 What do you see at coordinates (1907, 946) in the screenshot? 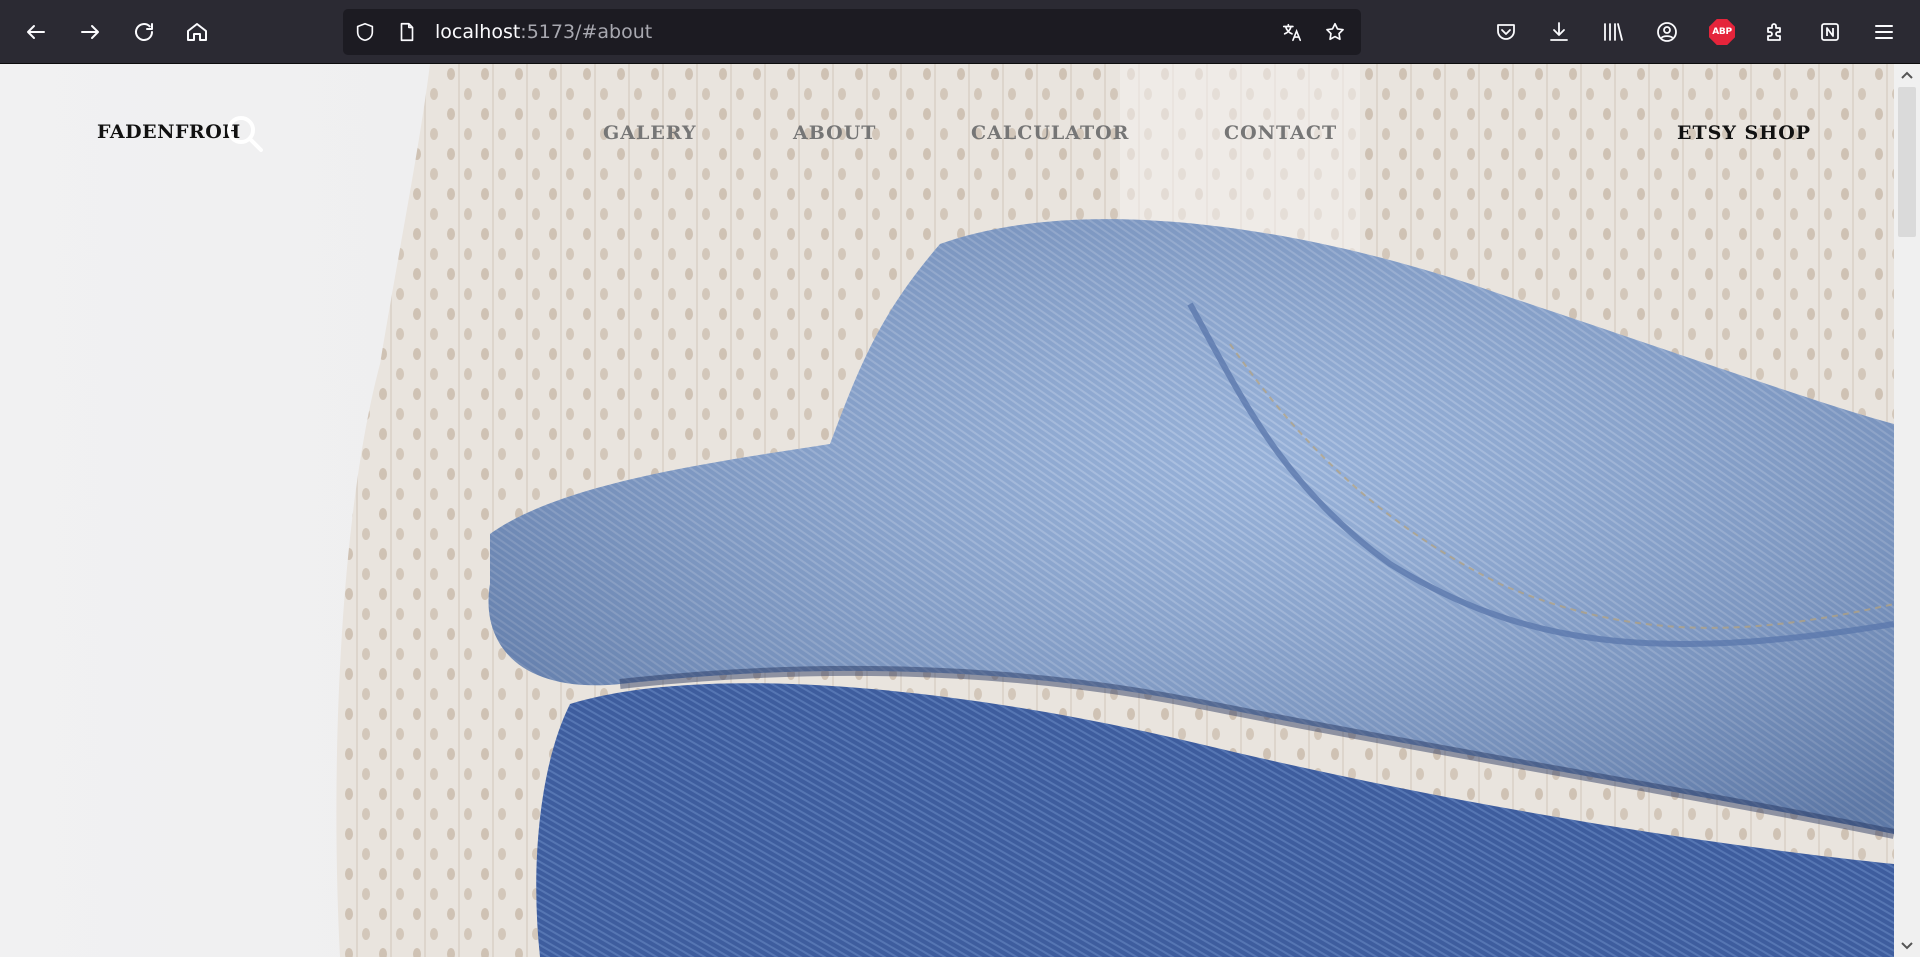
I see `scroll-down-icon` at bounding box center [1907, 946].